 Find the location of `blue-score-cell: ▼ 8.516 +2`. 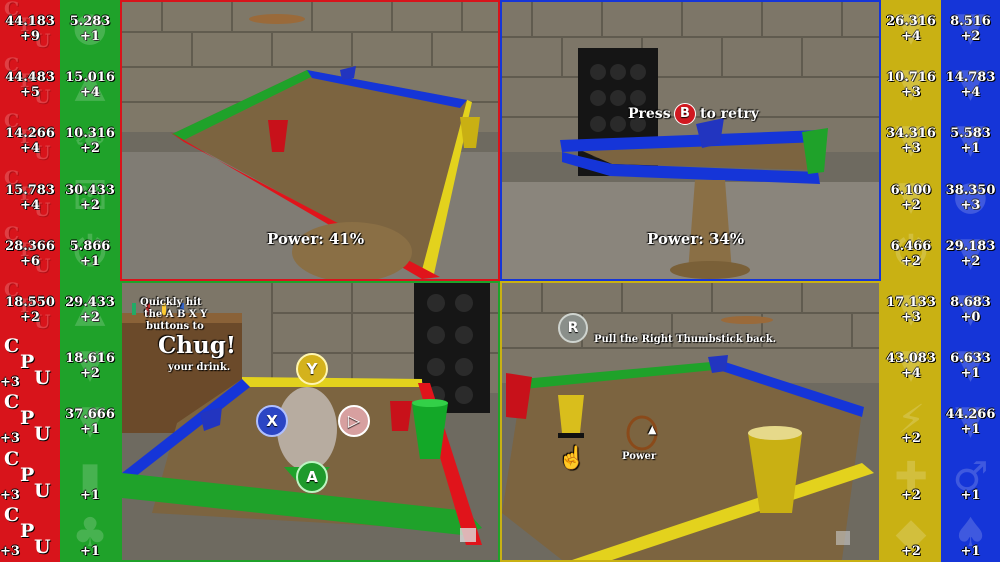

blue-score-cell: ▼ 8.516 +2 is located at coordinates (970, 28).